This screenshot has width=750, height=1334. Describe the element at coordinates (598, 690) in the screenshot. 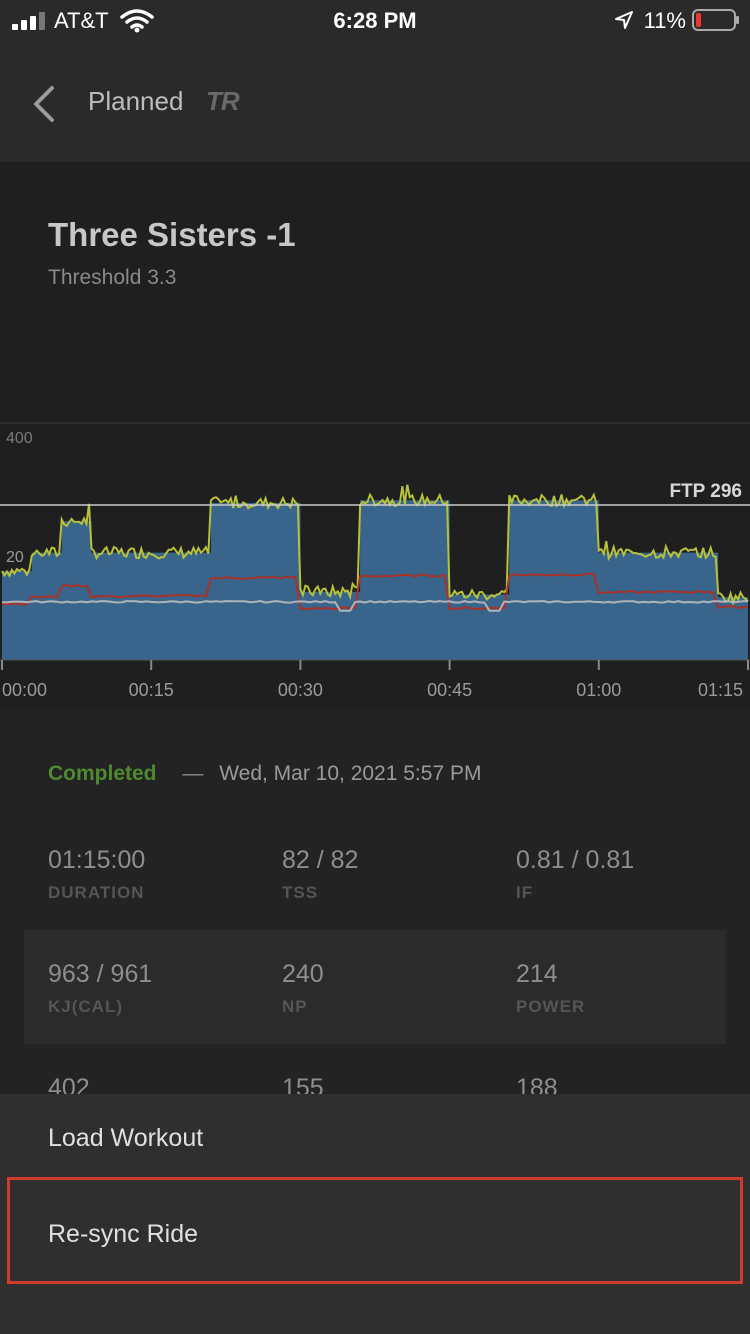

I see `x-tick-label: 01:00` at that location.